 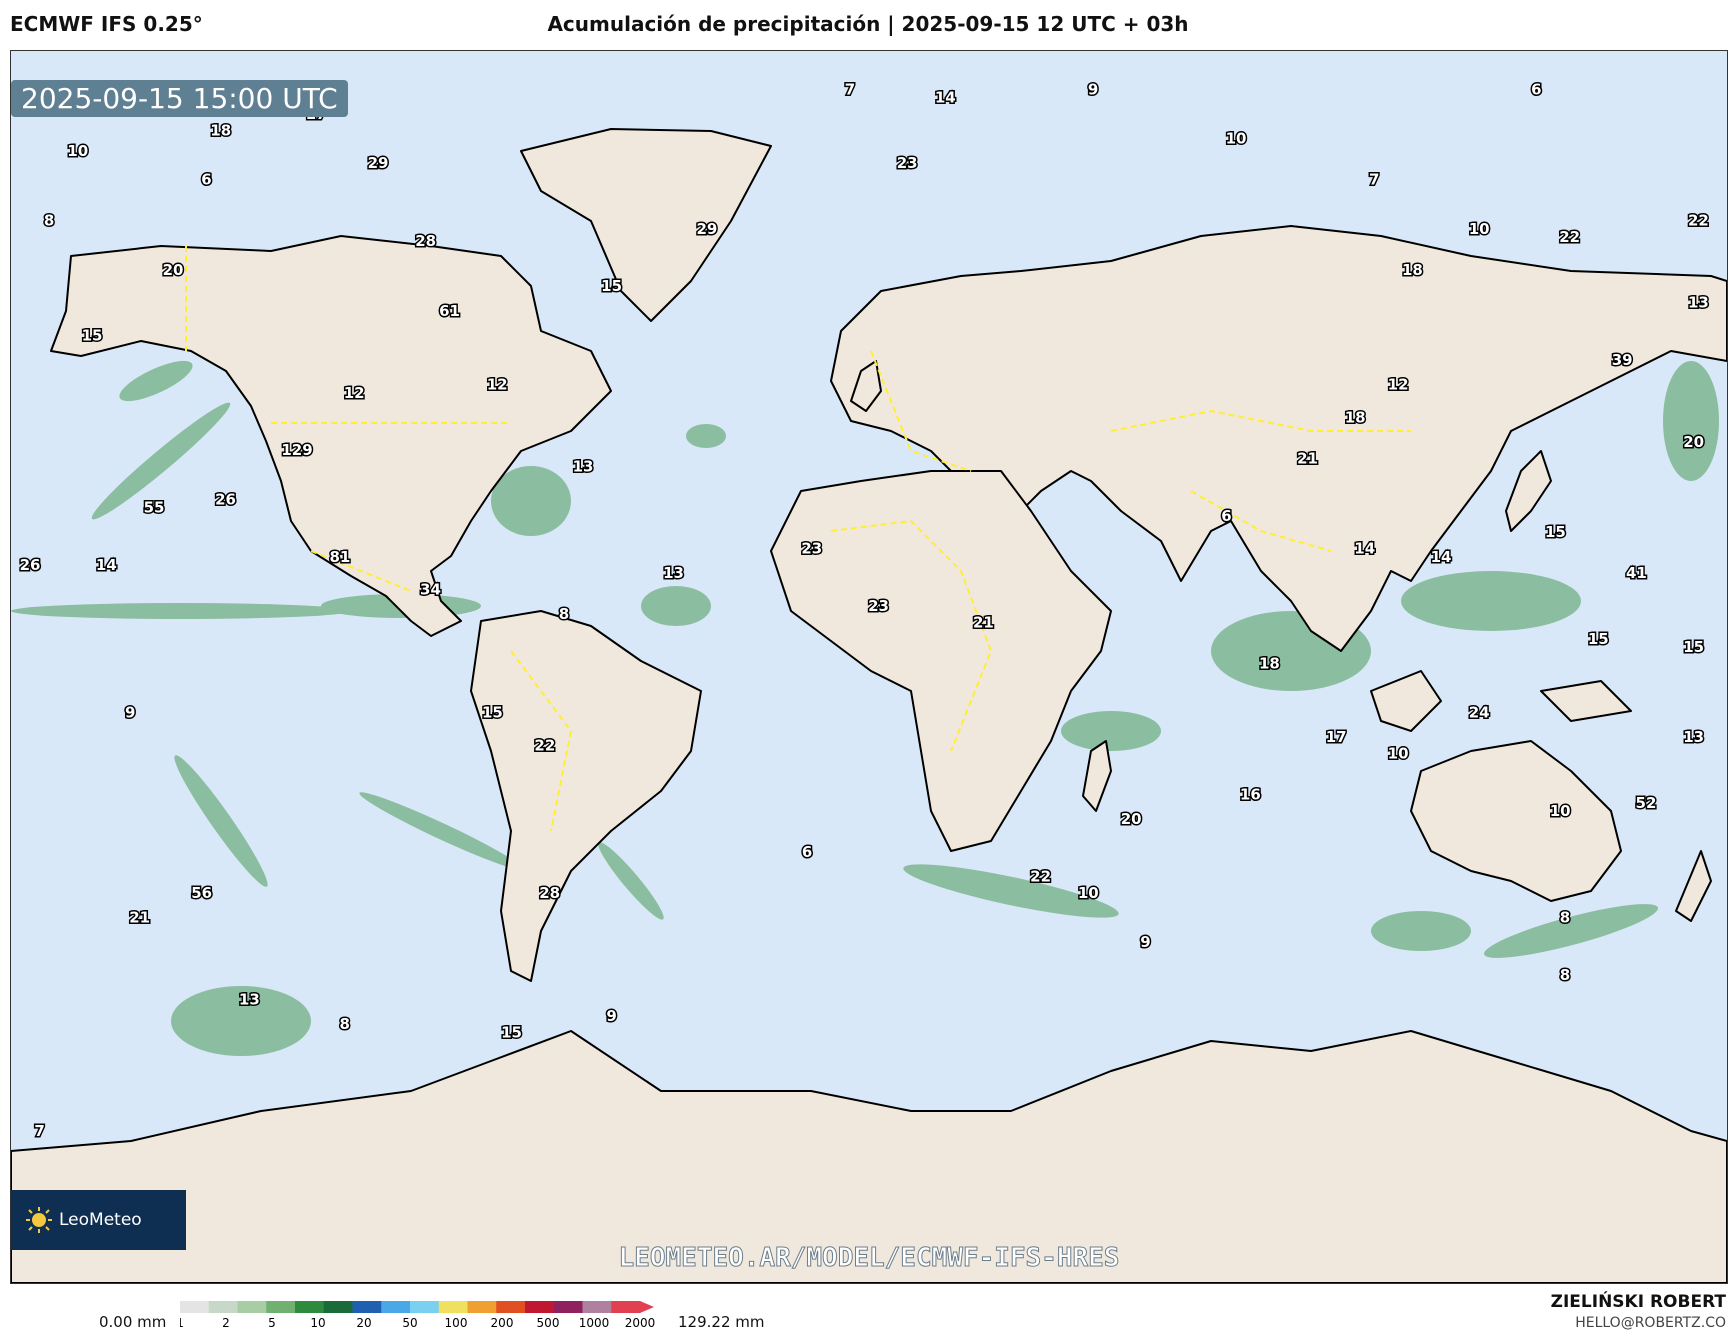 What do you see at coordinates (502, 1323) in the screenshot?
I see `colorbar-tick-label: 200` at bounding box center [502, 1323].